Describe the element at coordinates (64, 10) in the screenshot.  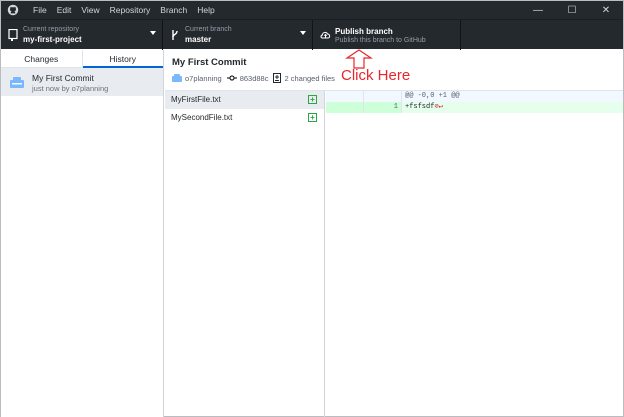
I see `menu-edit: Edit` at that location.